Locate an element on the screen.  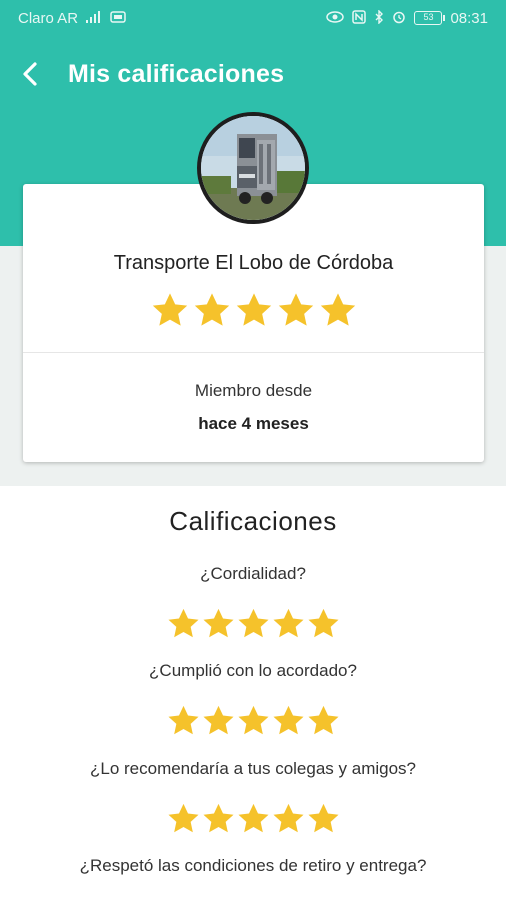
rating-question-cumplio: ¿Cumplió con lo acordado? is located at coordinates (253, 670).